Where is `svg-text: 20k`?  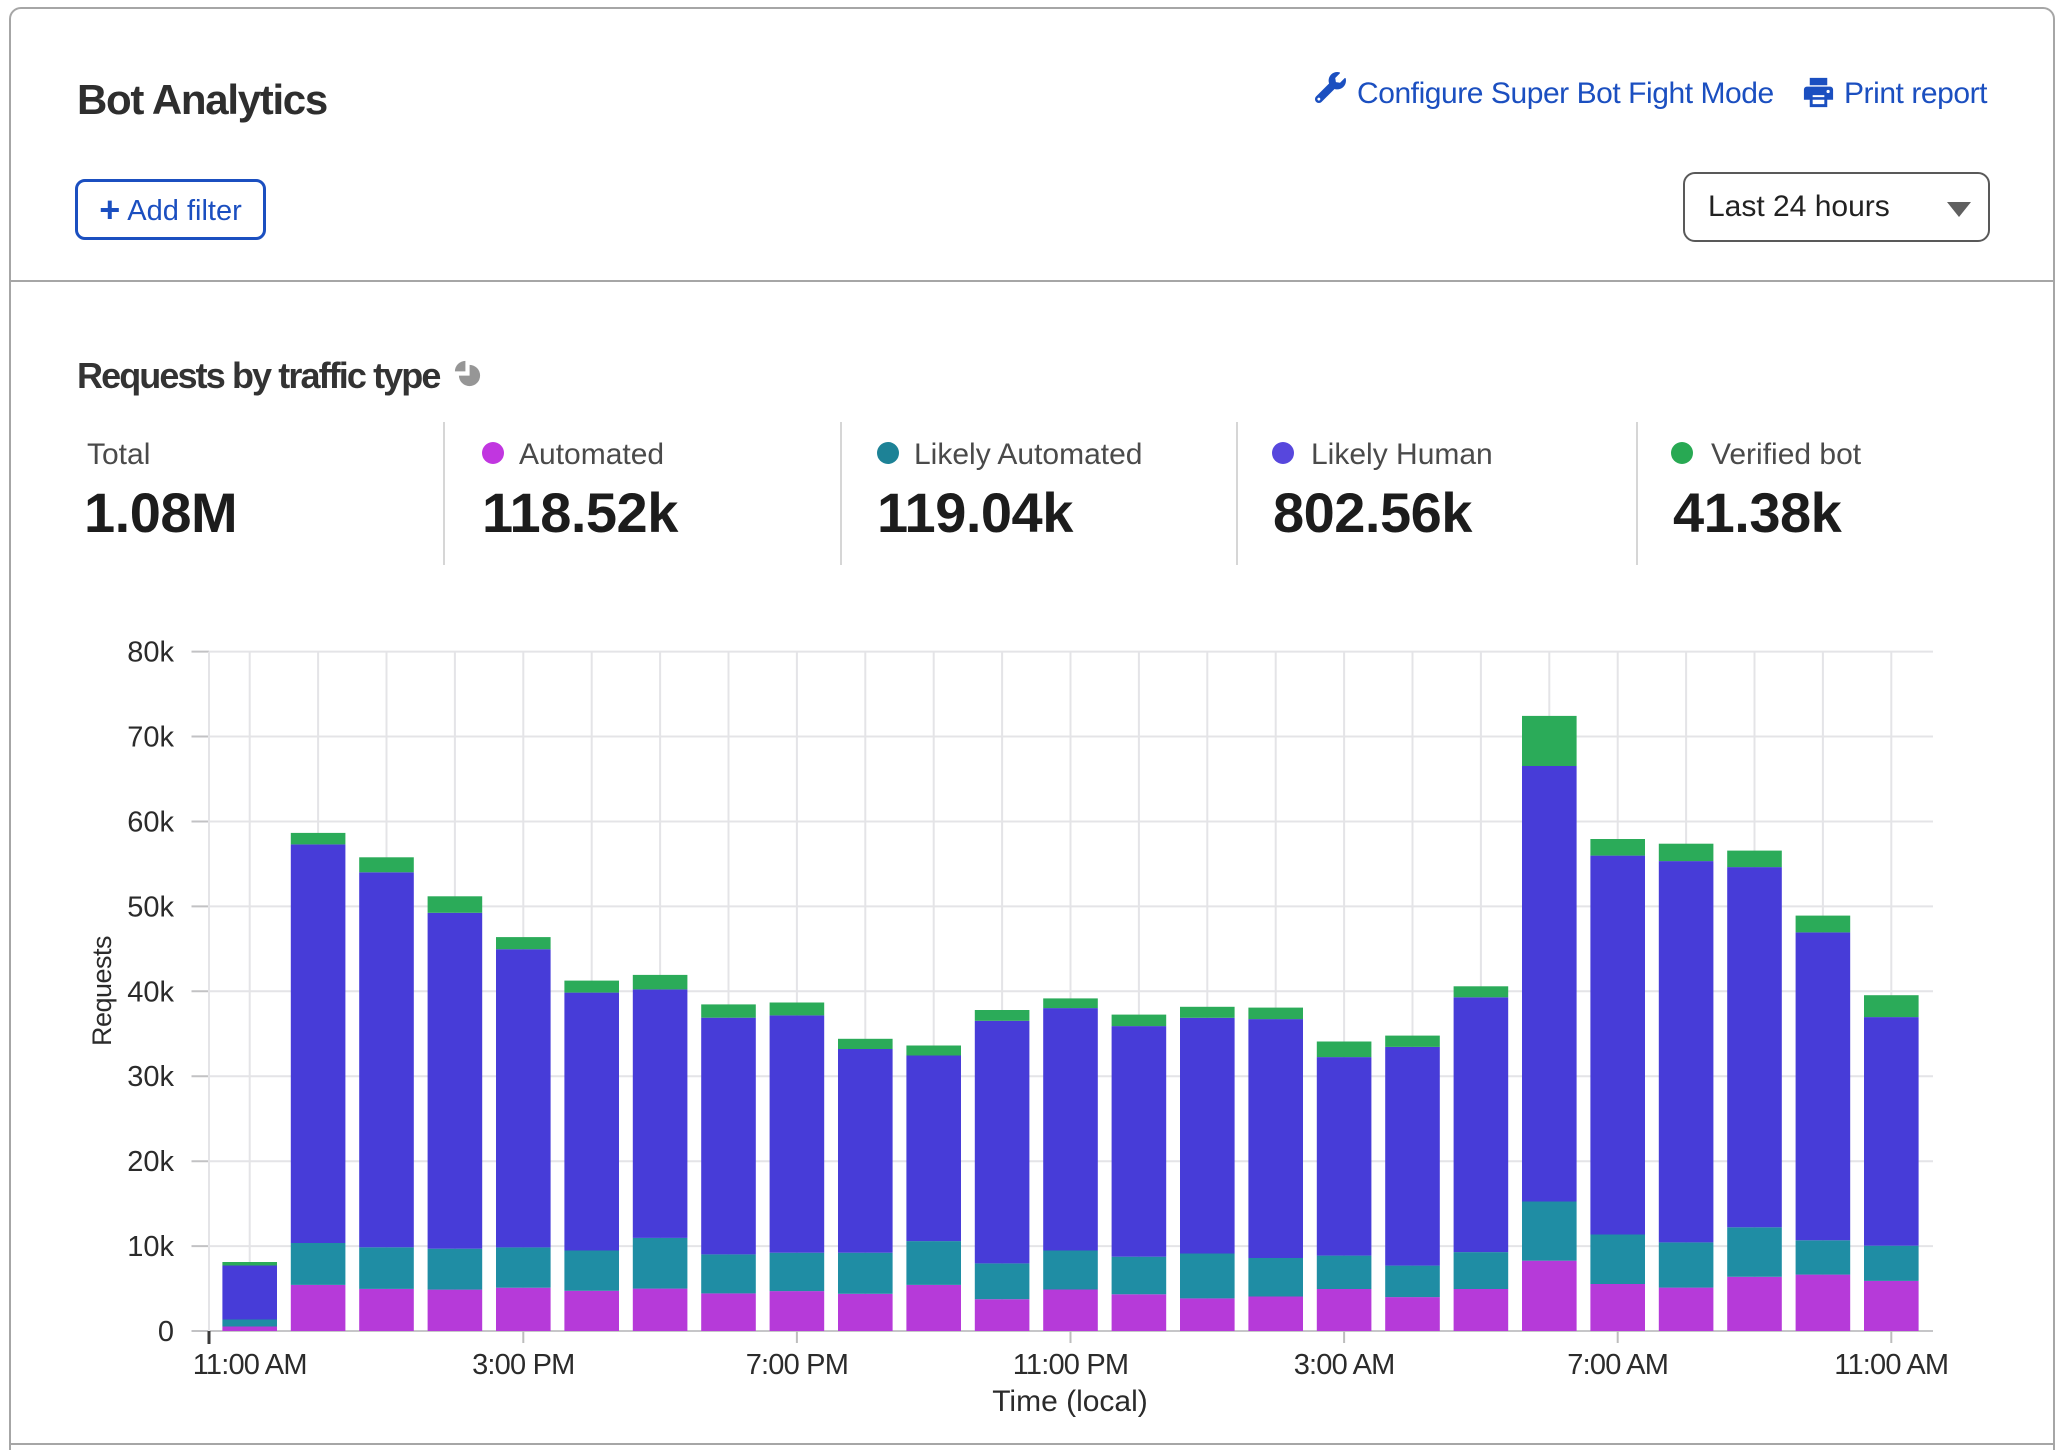 svg-text: 20k is located at coordinates (150, 1162).